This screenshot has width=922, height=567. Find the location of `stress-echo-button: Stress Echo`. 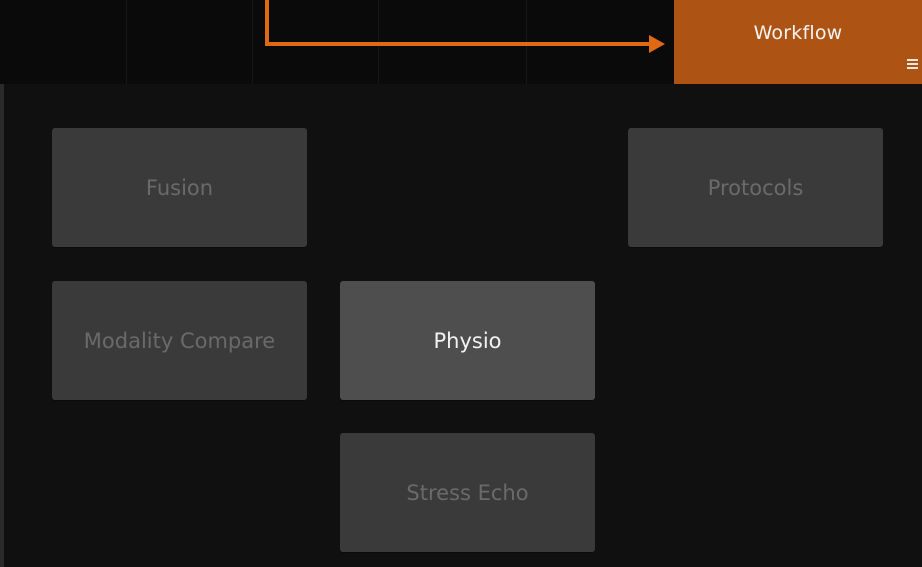

stress-echo-button: Stress Echo is located at coordinates (467, 492).